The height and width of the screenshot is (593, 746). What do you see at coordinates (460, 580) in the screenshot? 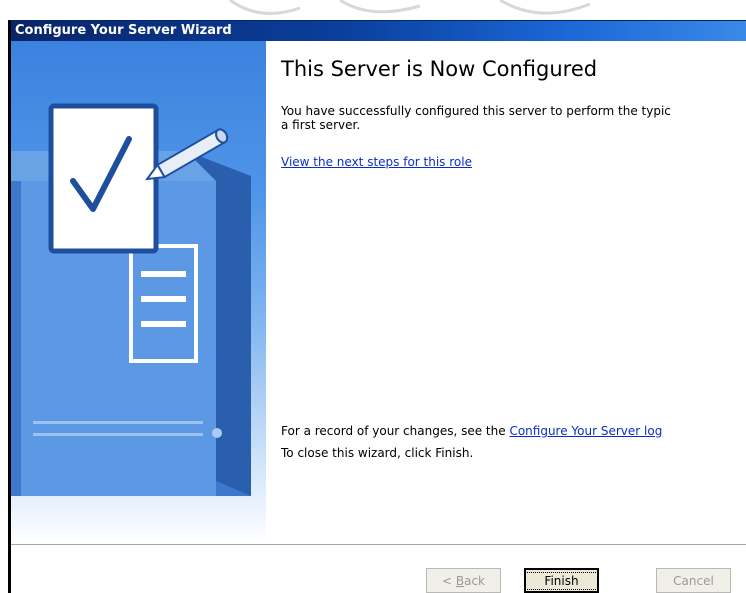
I see `back-button-accelerator: B` at bounding box center [460, 580].